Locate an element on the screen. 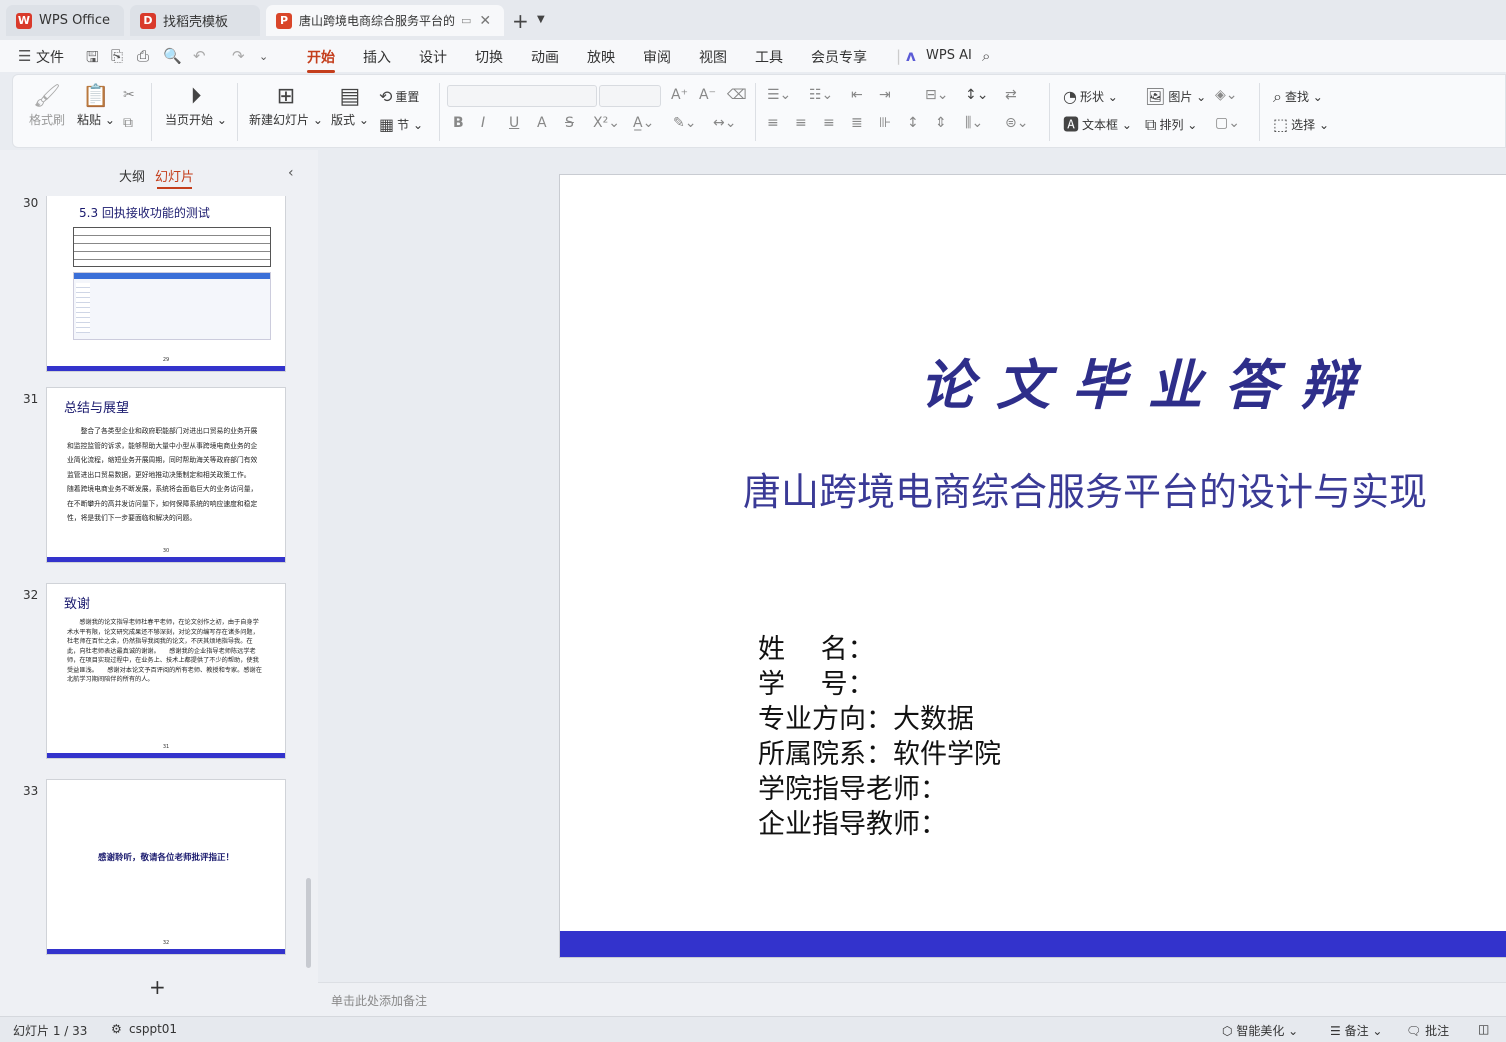  paragraph-spacing-icon: ⇕ is located at coordinates (941, 123).